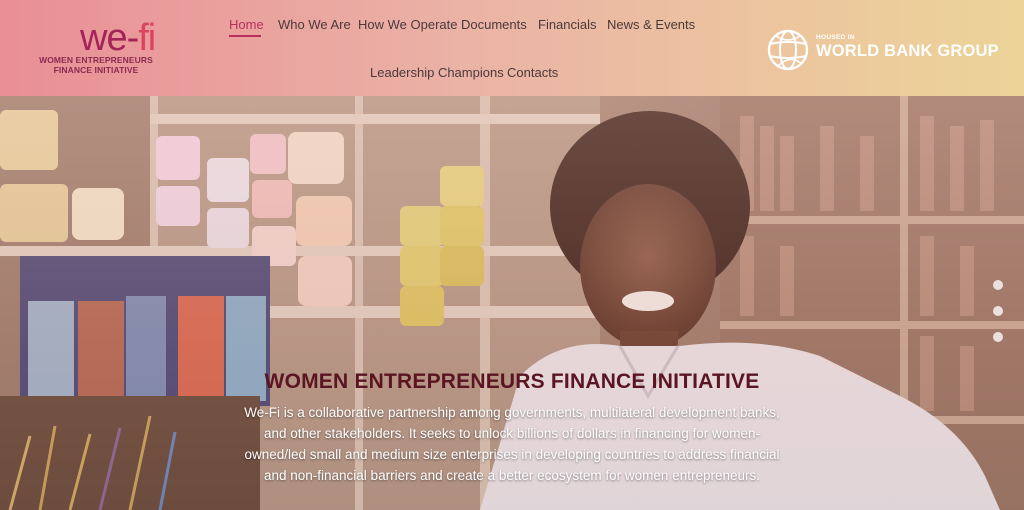 The width and height of the screenshot is (1024, 510). Describe the element at coordinates (494, 24) in the screenshot. I see `nav-documents: Documents` at that location.